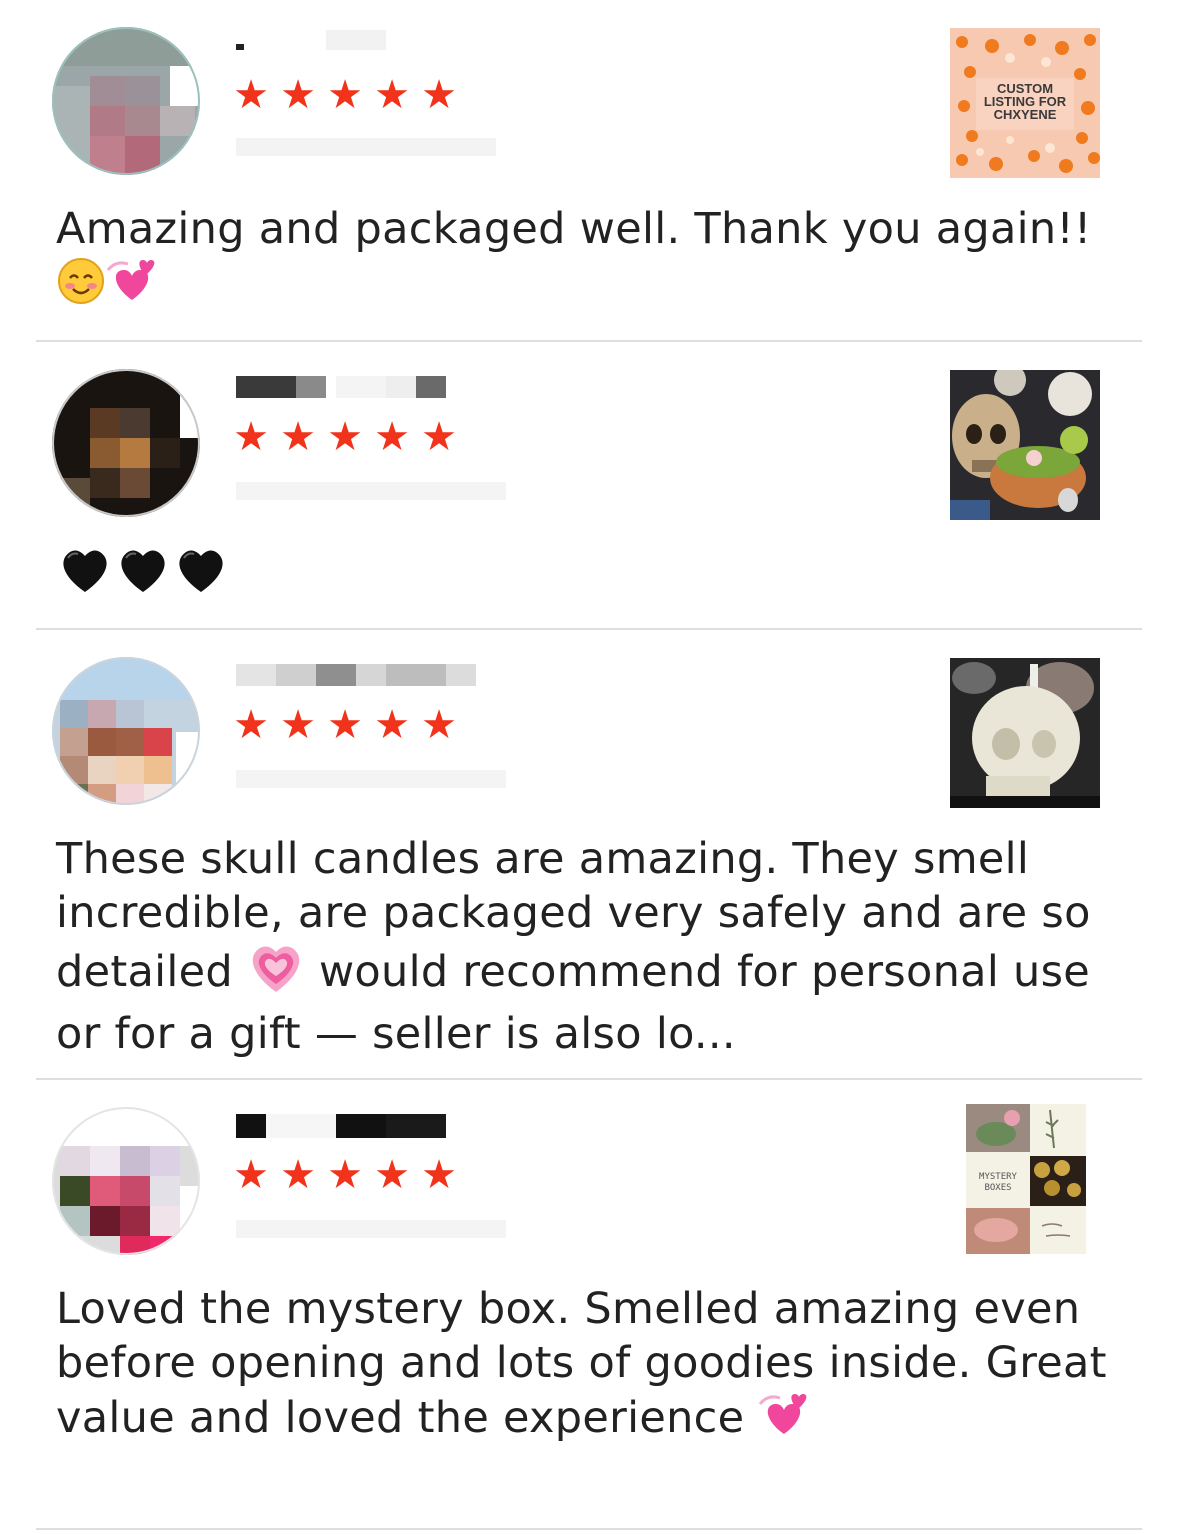 The height and width of the screenshot is (1534, 1178). What do you see at coordinates (998, 1182) in the screenshot?
I see `thumbnail-label: MYSTERY BOXES` at bounding box center [998, 1182].